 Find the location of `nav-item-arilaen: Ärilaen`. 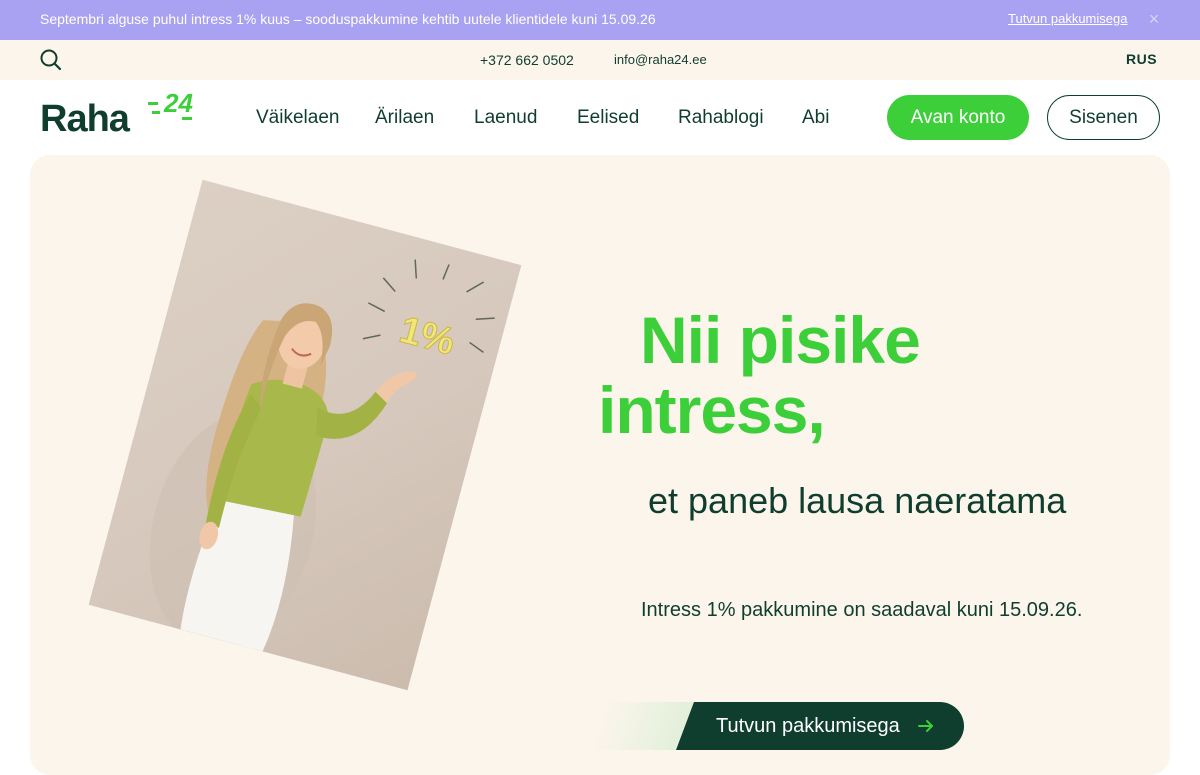

nav-item-arilaen: Ärilaen is located at coordinates (404, 118).